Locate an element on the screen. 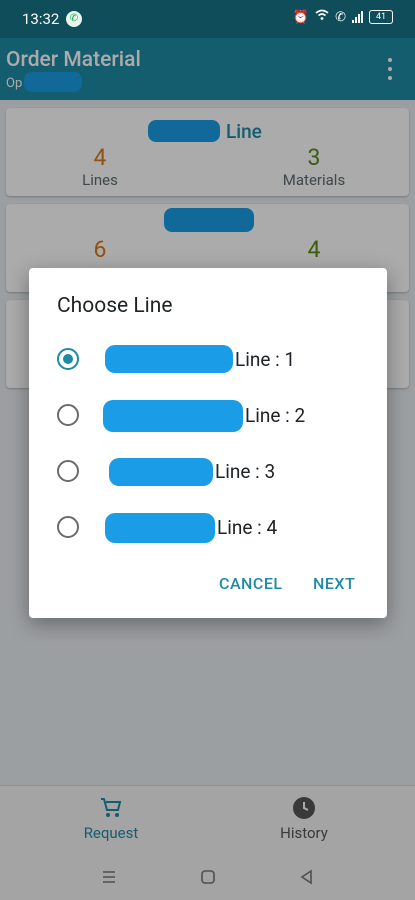 This screenshot has height=900, width=415. line-option-1: Line : 1 is located at coordinates (207, 360).